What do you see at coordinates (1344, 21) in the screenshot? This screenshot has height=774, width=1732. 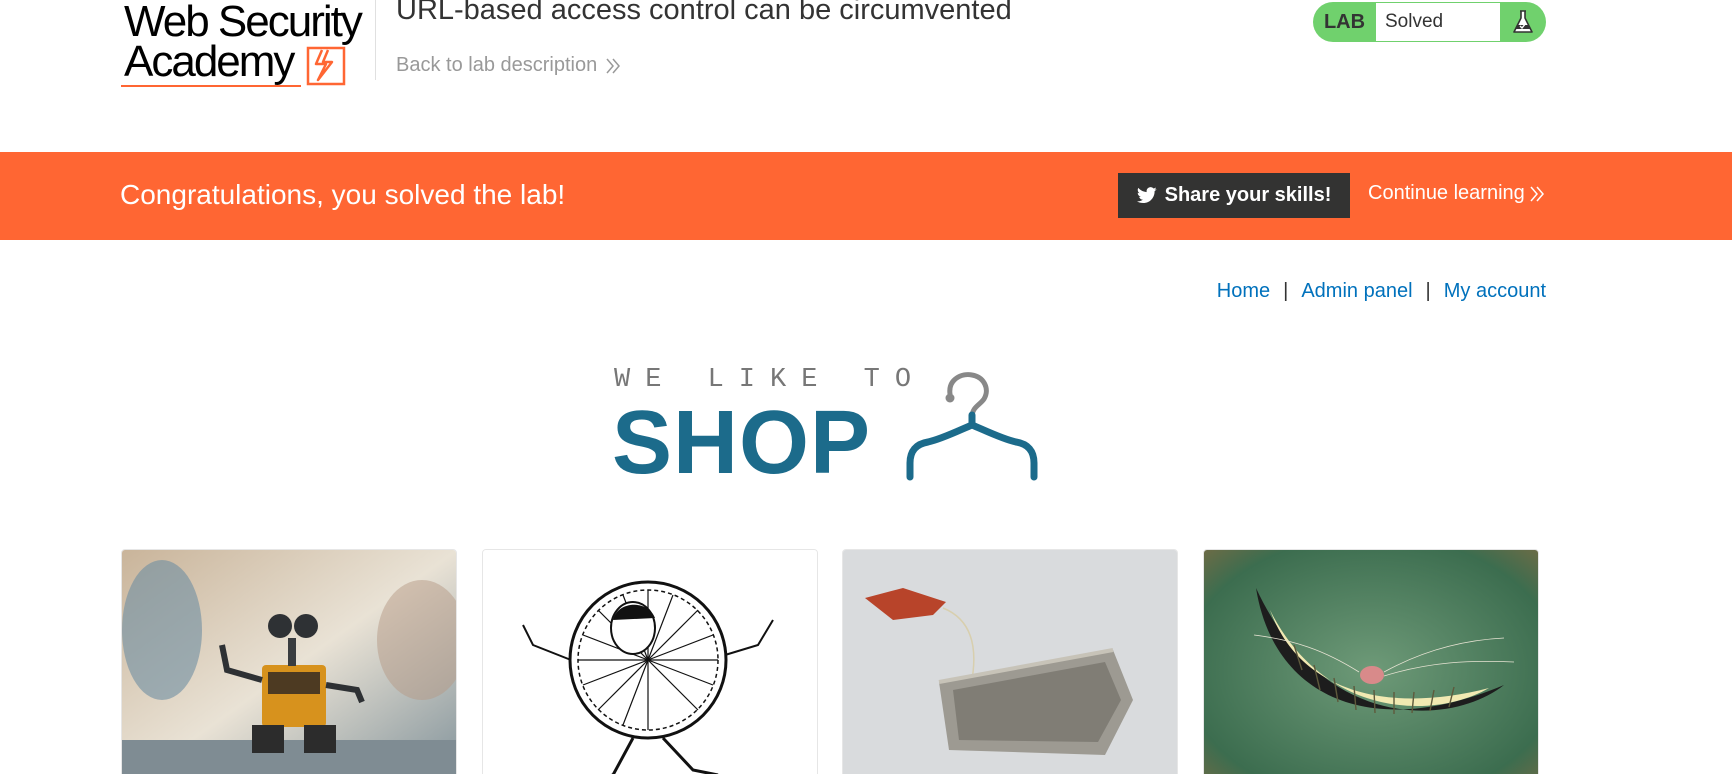 I see `lab-status-label: LAB` at bounding box center [1344, 21].